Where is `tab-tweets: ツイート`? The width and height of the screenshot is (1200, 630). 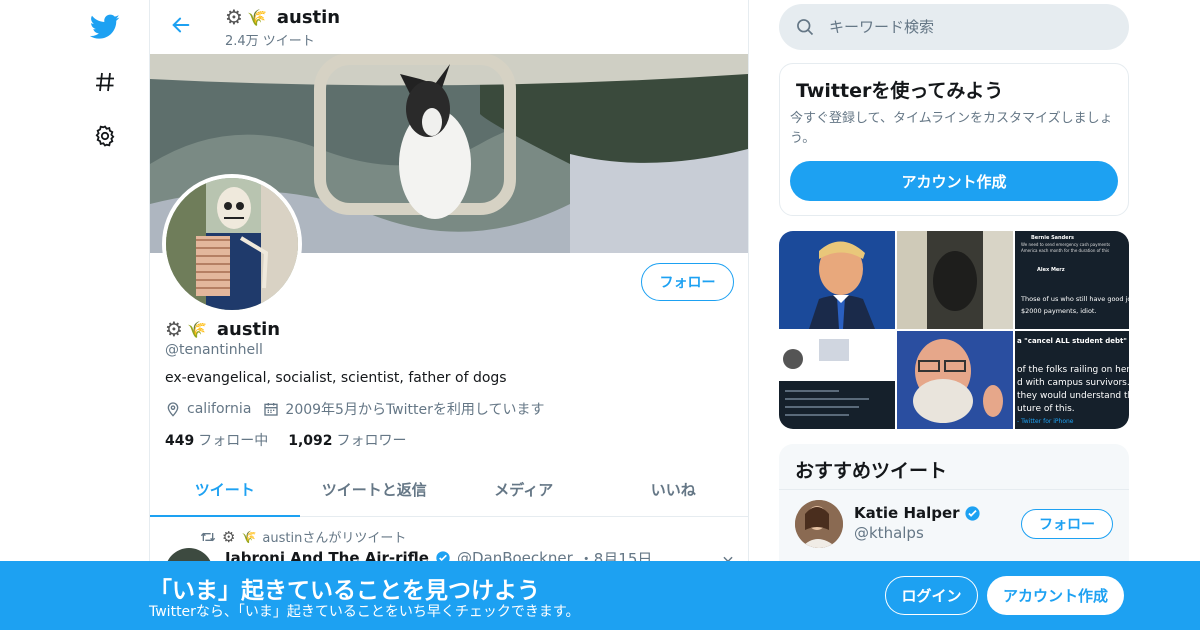 tab-tweets: ツイート is located at coordinates (225, 489).